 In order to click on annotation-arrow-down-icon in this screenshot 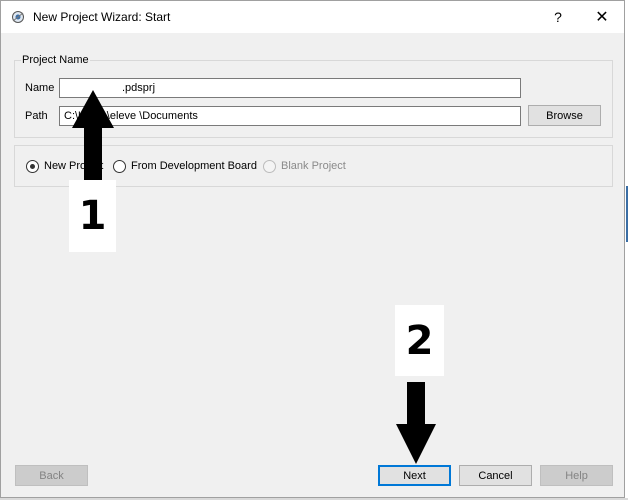, I will do `click(416, 423)`.